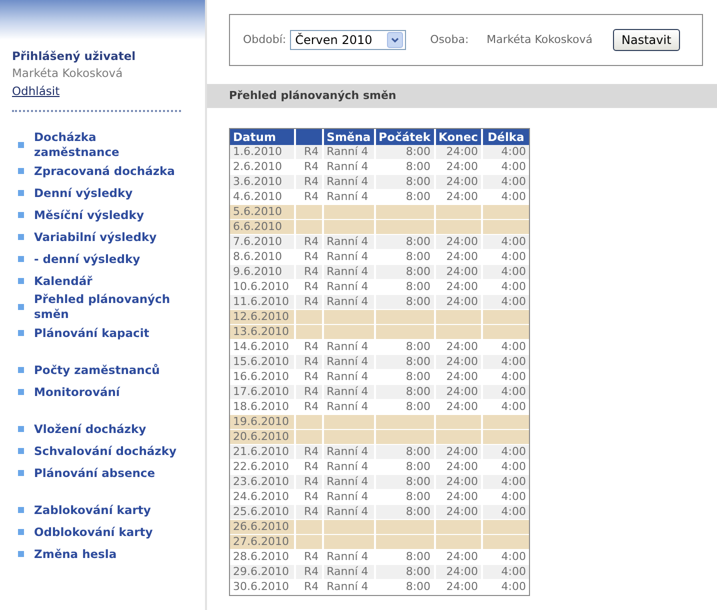 This screenshot has height=610, width=717. What do you see at coordinates (95, 237) in the screenshot?
I see `menu-link: Variabilní výsledky` at bounding box center [95, 237].